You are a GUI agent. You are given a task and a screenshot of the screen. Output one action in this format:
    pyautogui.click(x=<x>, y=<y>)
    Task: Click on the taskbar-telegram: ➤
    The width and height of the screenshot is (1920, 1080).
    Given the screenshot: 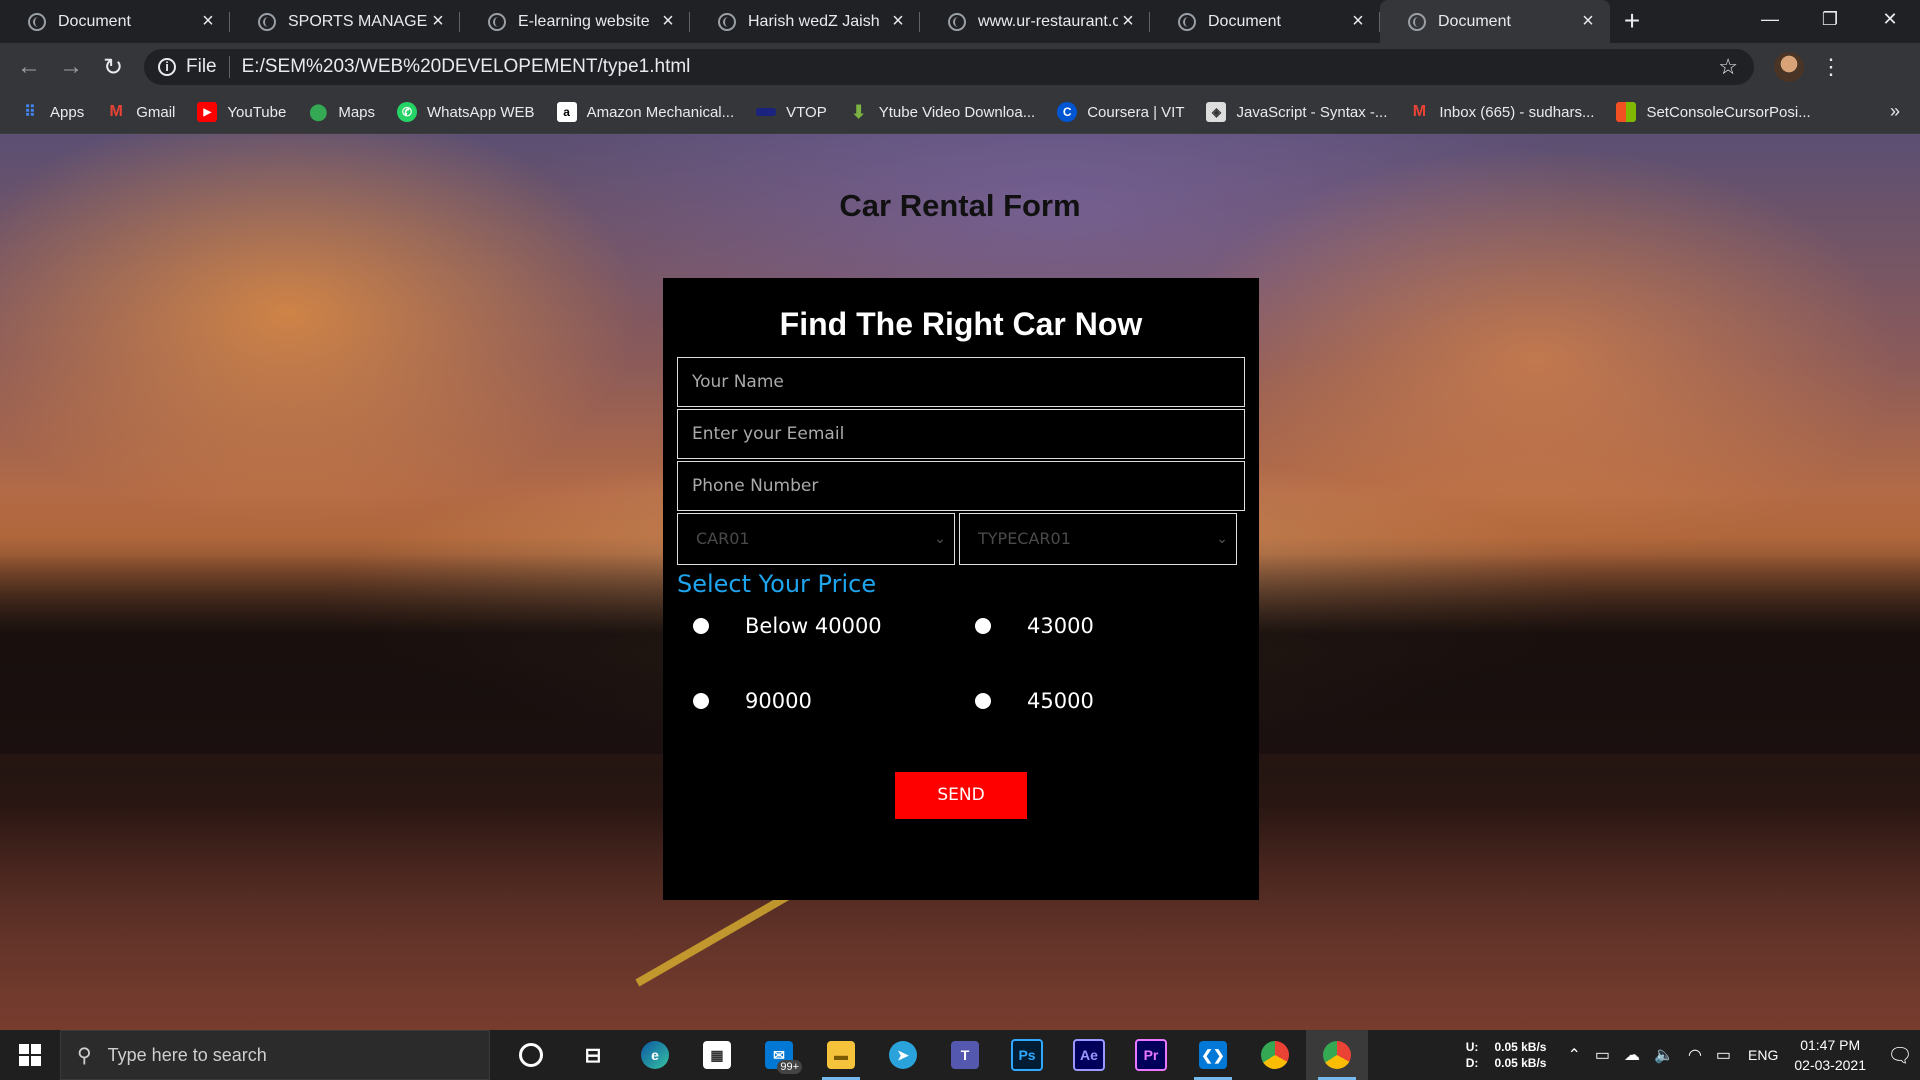 What is the action you would take?
    pyautogui.click(x=903, y=1055)
    